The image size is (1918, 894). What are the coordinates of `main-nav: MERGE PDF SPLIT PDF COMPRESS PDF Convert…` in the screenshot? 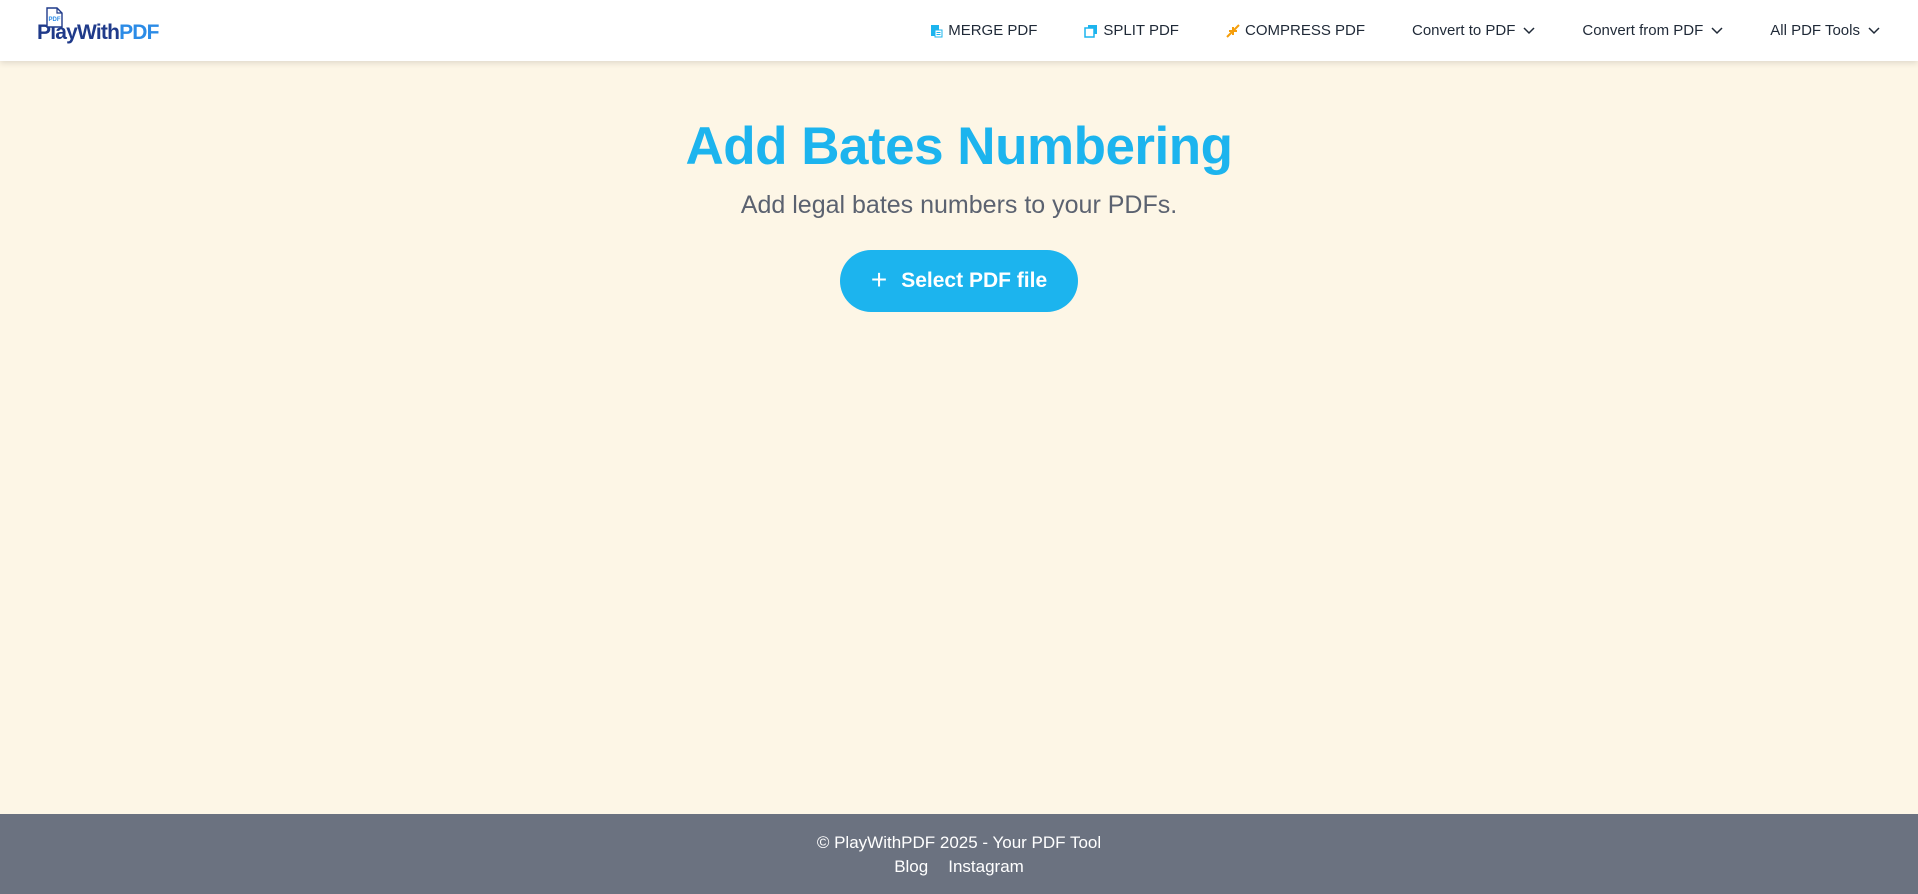 It's located at (1404, 30).